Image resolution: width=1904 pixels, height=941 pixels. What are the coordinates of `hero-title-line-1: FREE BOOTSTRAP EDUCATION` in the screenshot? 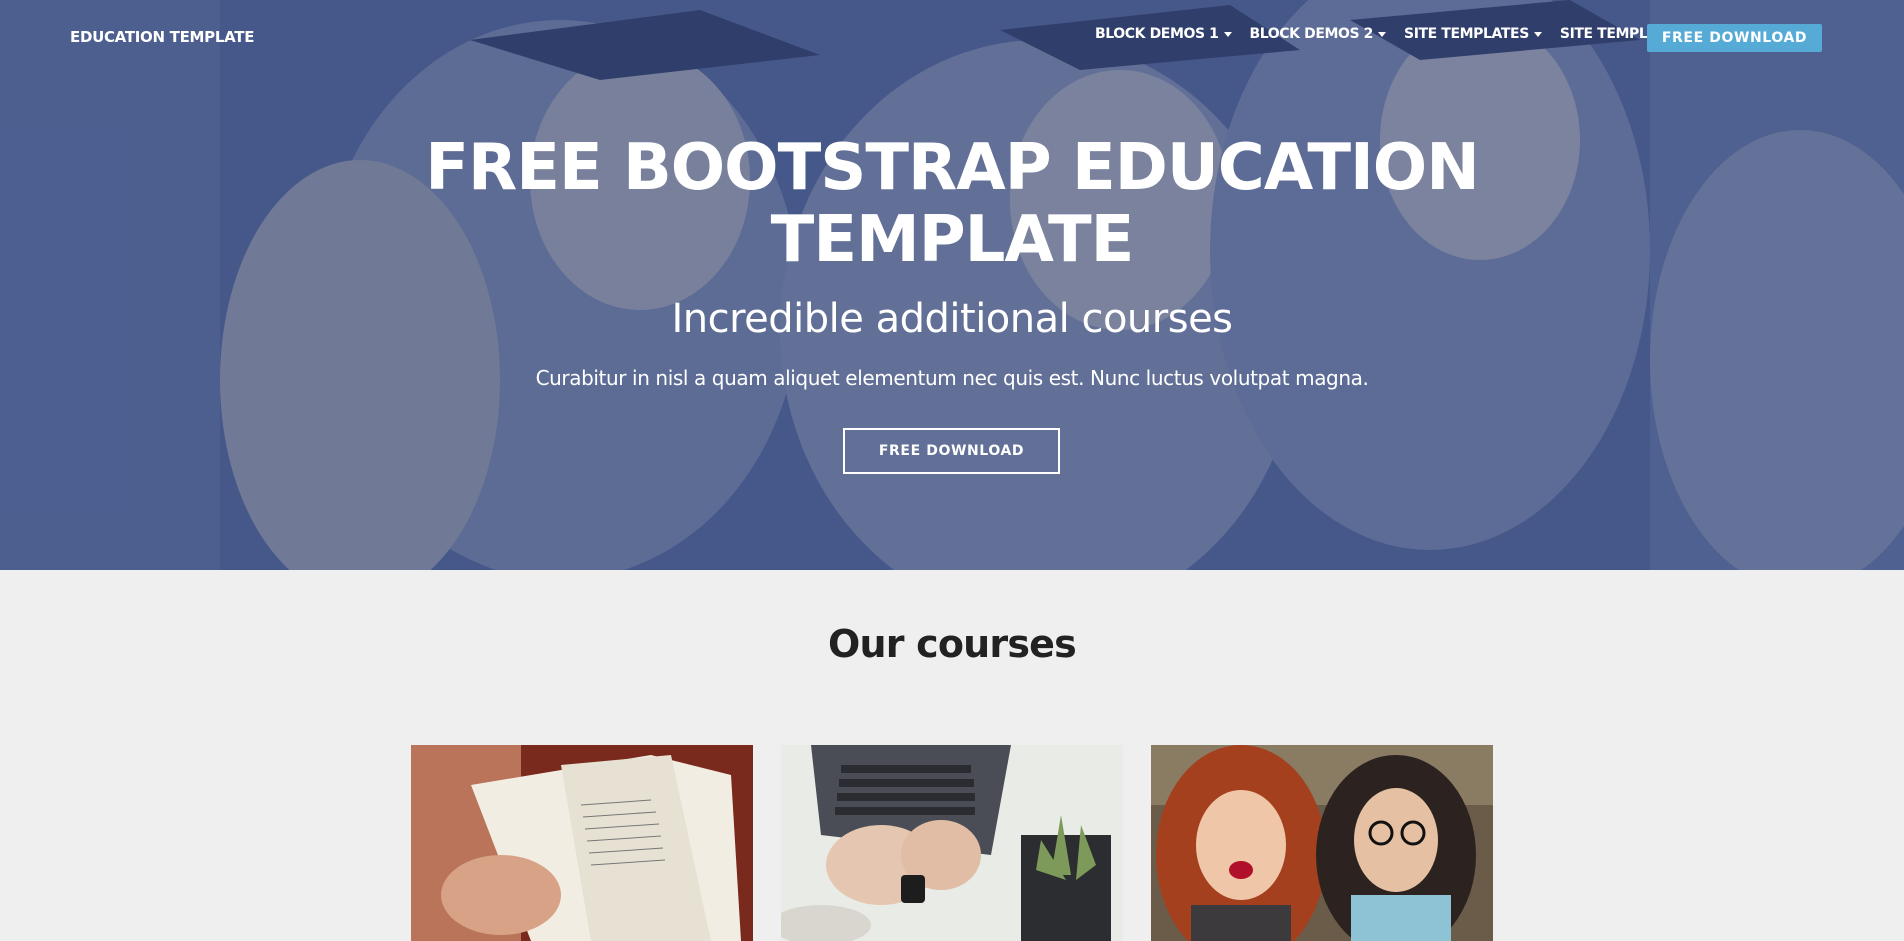 It's located at (952, 168).